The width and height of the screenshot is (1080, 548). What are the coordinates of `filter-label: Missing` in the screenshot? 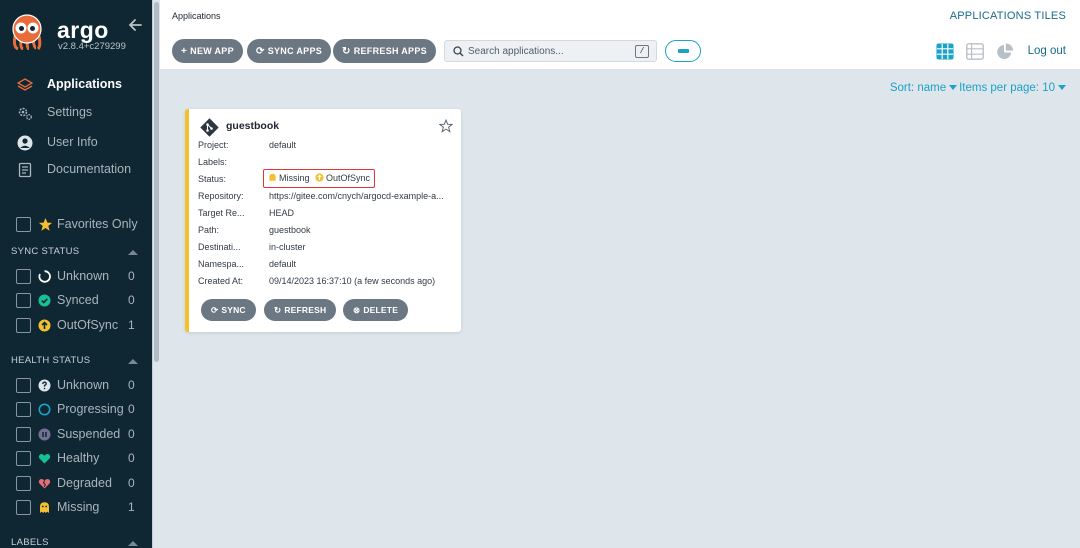 It's located at (78, 507).